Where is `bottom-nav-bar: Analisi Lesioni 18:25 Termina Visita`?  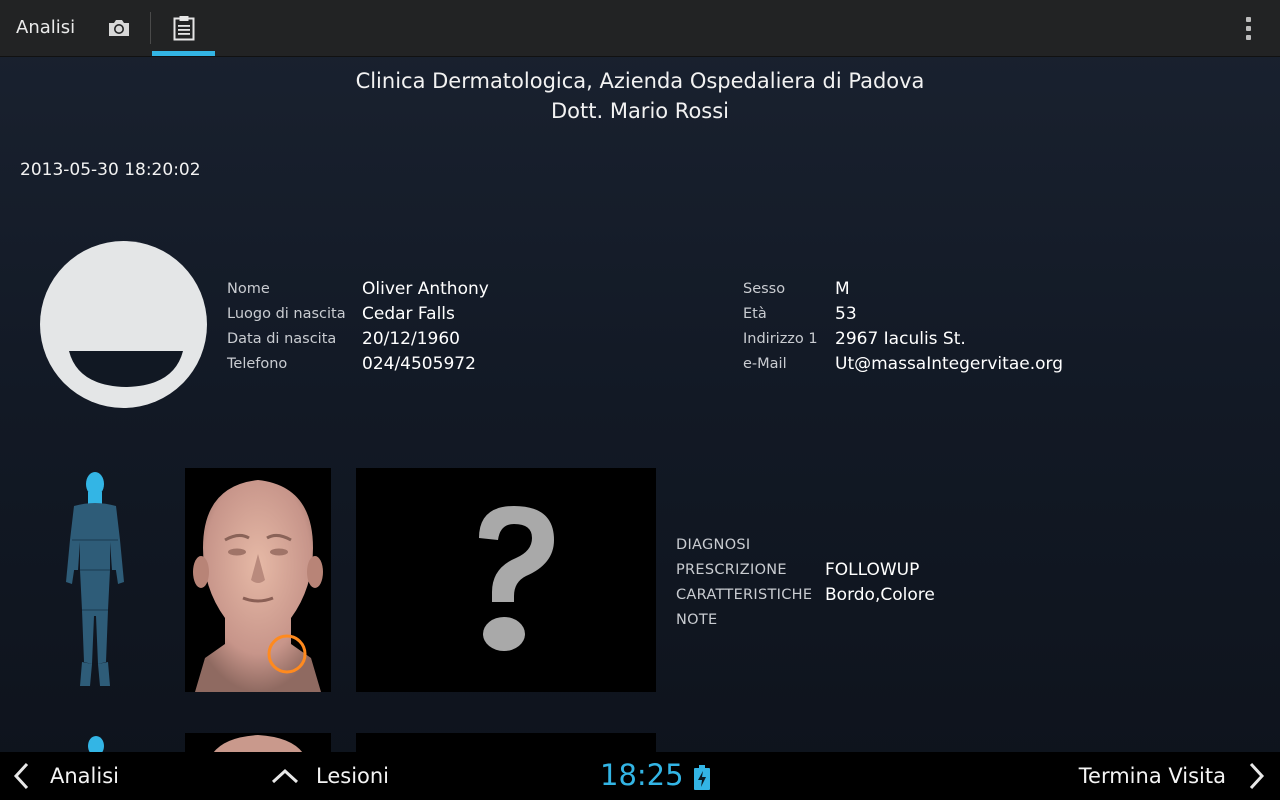 bottom-nav-bar: Analisi Lesioni 18:25 Termina Visita is located at coordinates (640, 776).